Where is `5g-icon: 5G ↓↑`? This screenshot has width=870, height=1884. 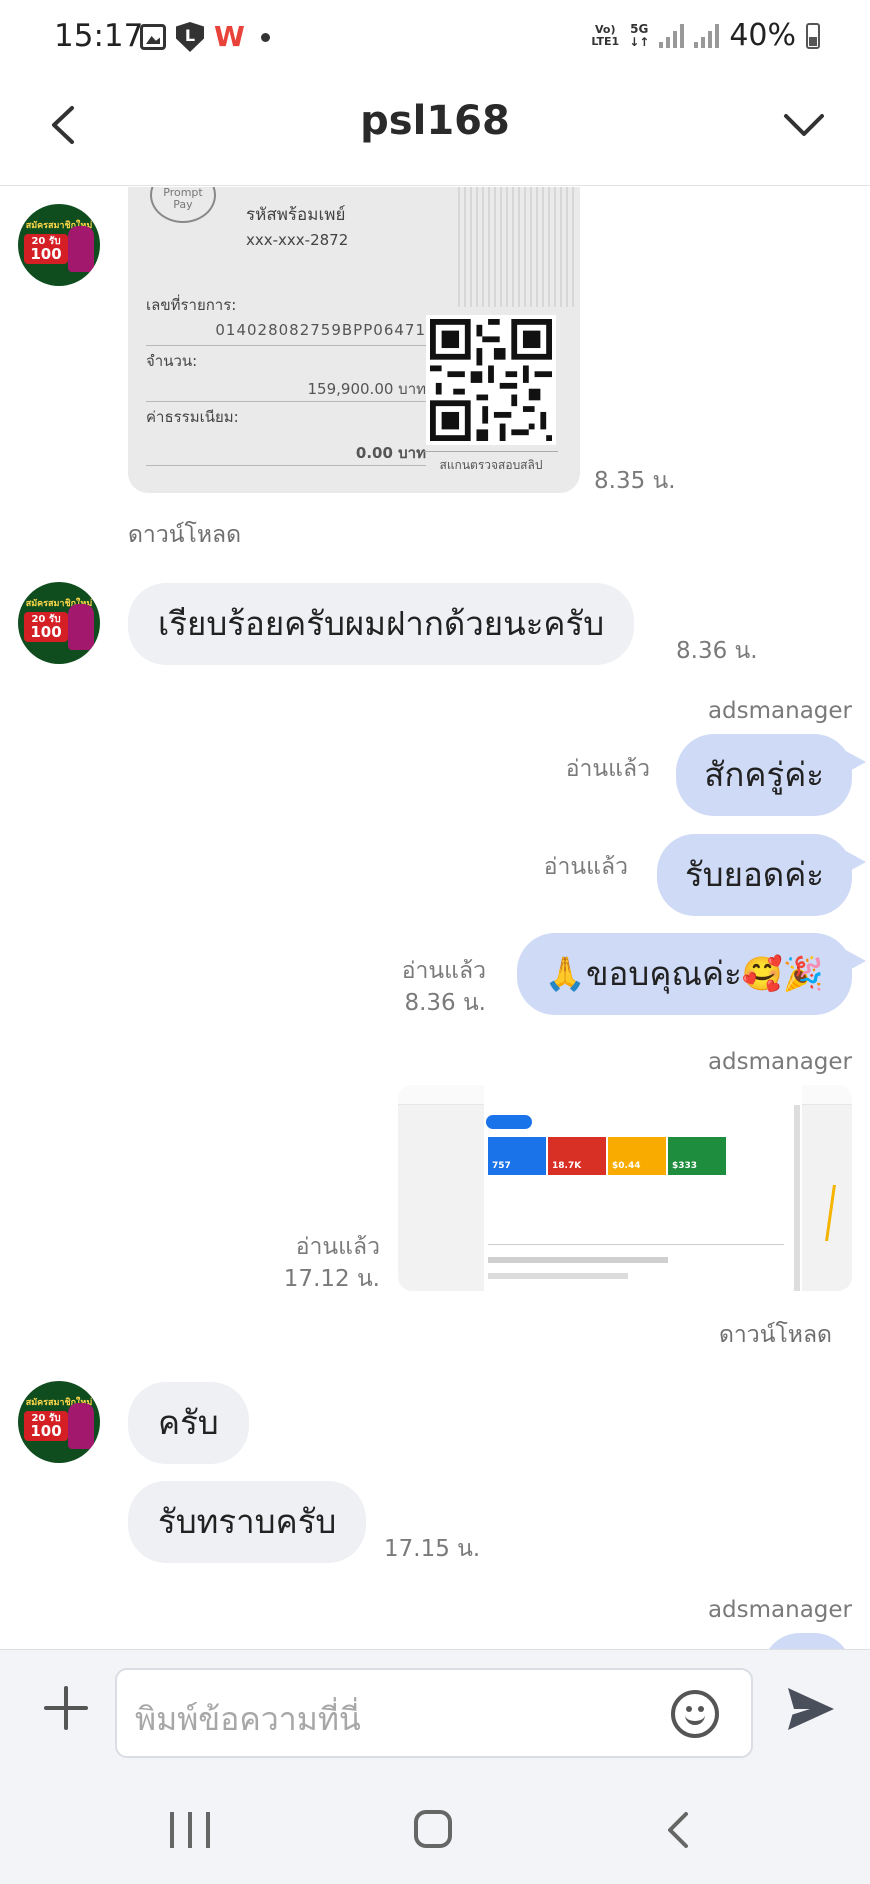 5g-icon: 5G ↓↑ is located at coordinates (639, 35).